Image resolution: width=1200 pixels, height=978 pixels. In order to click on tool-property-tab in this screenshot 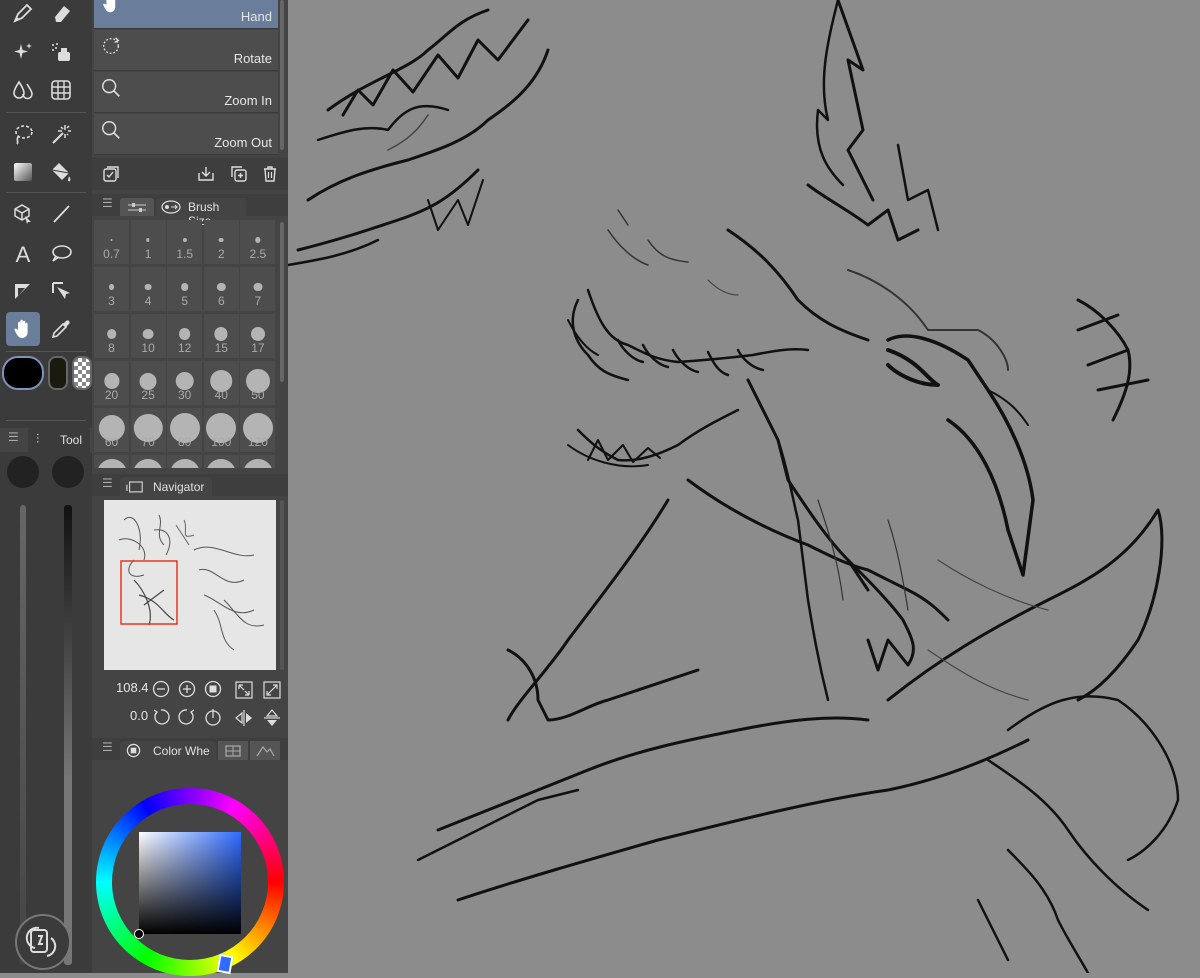, I will do `click(137, 207)`.